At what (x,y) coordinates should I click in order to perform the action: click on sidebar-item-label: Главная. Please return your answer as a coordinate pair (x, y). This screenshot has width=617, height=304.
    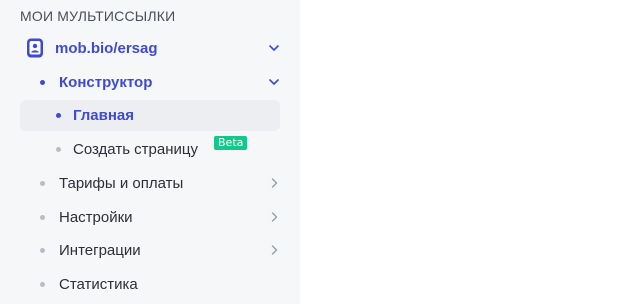
    Looking at the image, I should click on (104, 115).